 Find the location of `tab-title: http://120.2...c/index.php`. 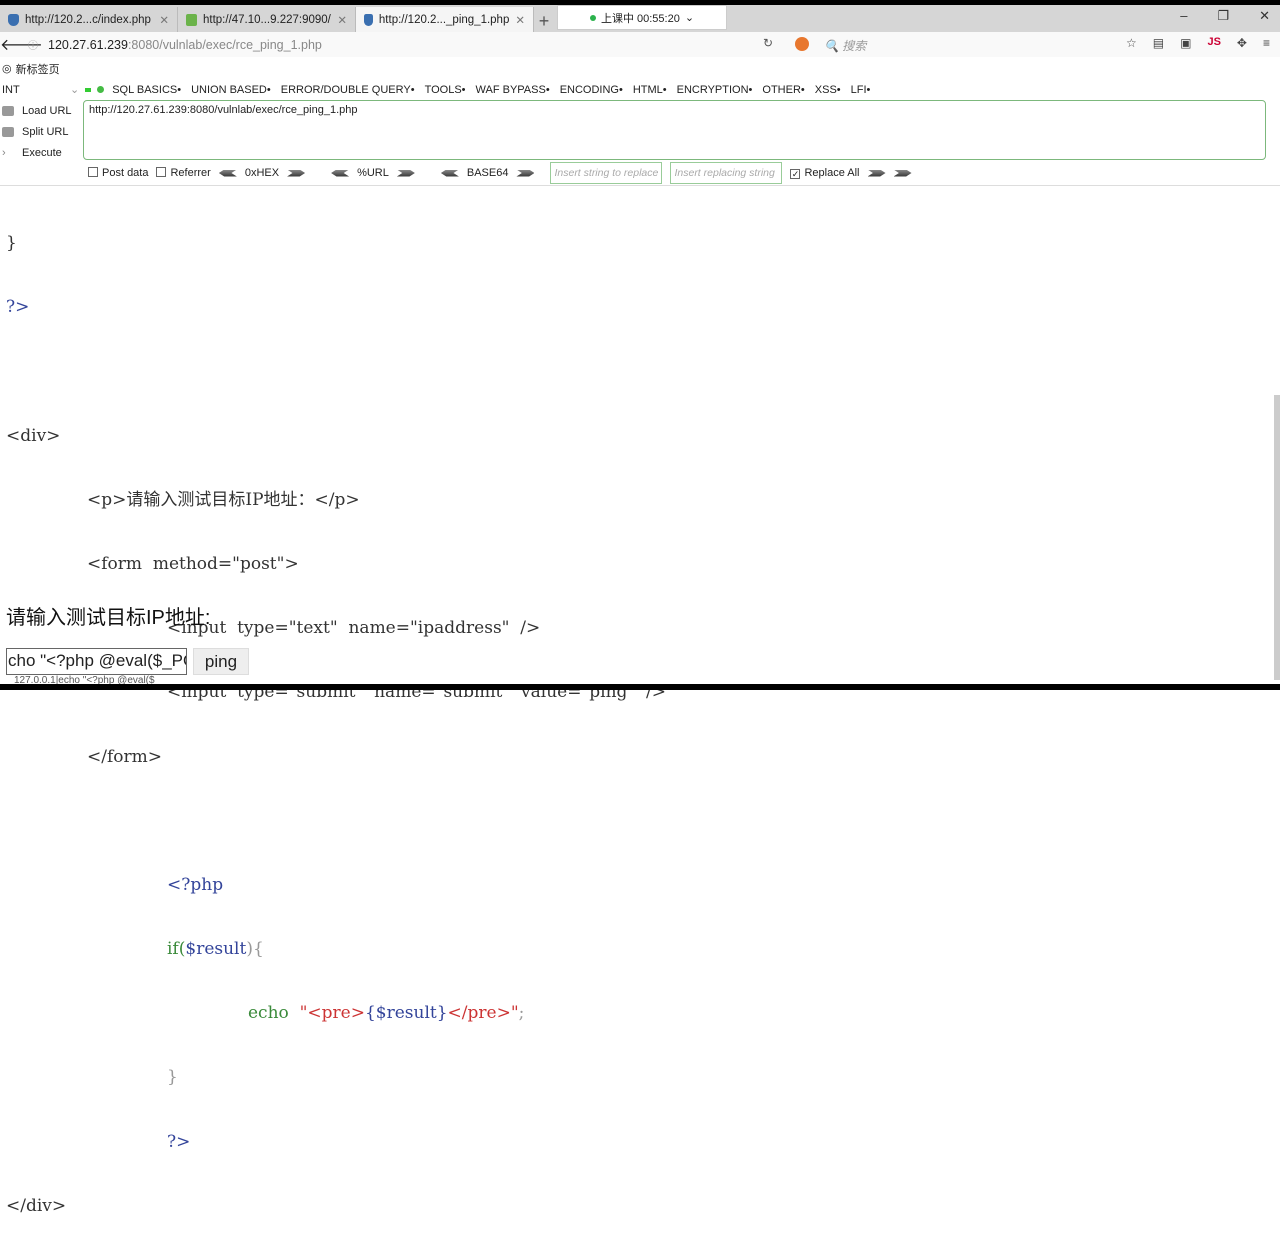

tab-title: http://120.2...c/index.php is located at coordinates (88, 19).